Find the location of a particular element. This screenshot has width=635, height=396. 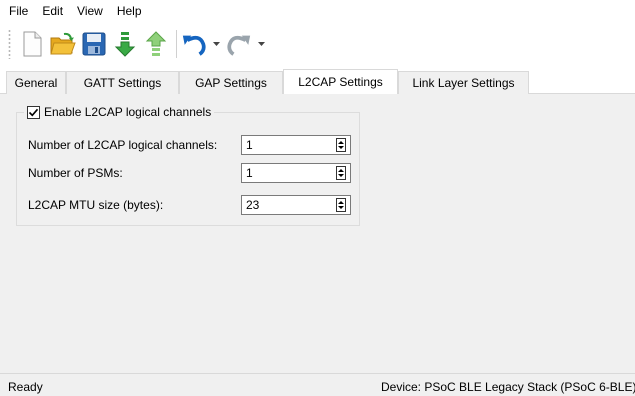

redo-icon is located at coordinates (239, 45).